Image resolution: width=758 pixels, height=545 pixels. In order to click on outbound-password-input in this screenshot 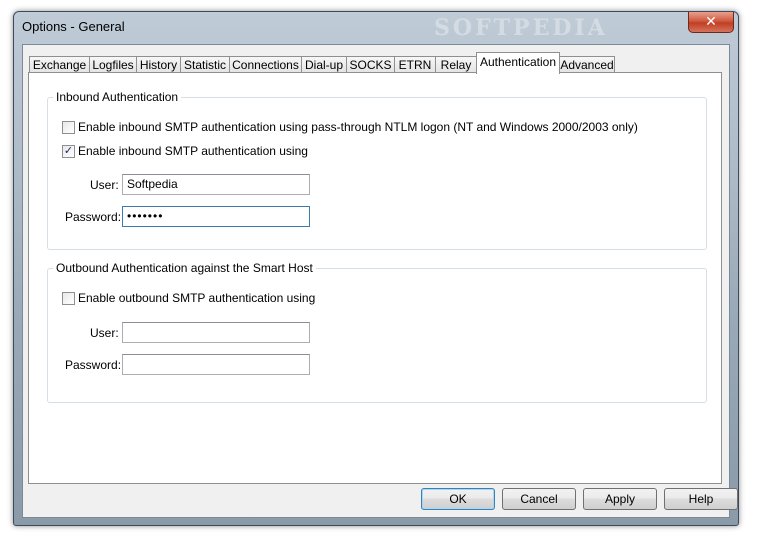, I will do `click(216, 364)`.